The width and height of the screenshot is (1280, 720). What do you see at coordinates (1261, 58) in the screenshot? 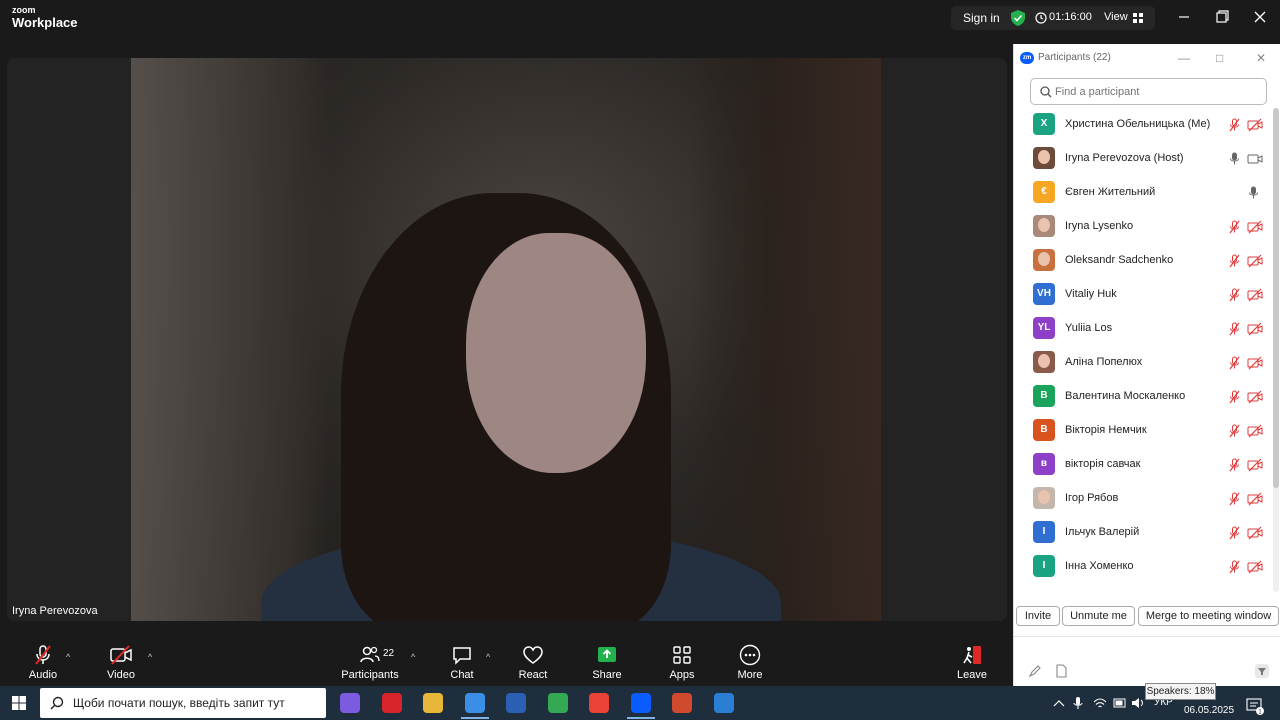
I see `panel-close-icon: ✕` at bounding box center [1261, 58].